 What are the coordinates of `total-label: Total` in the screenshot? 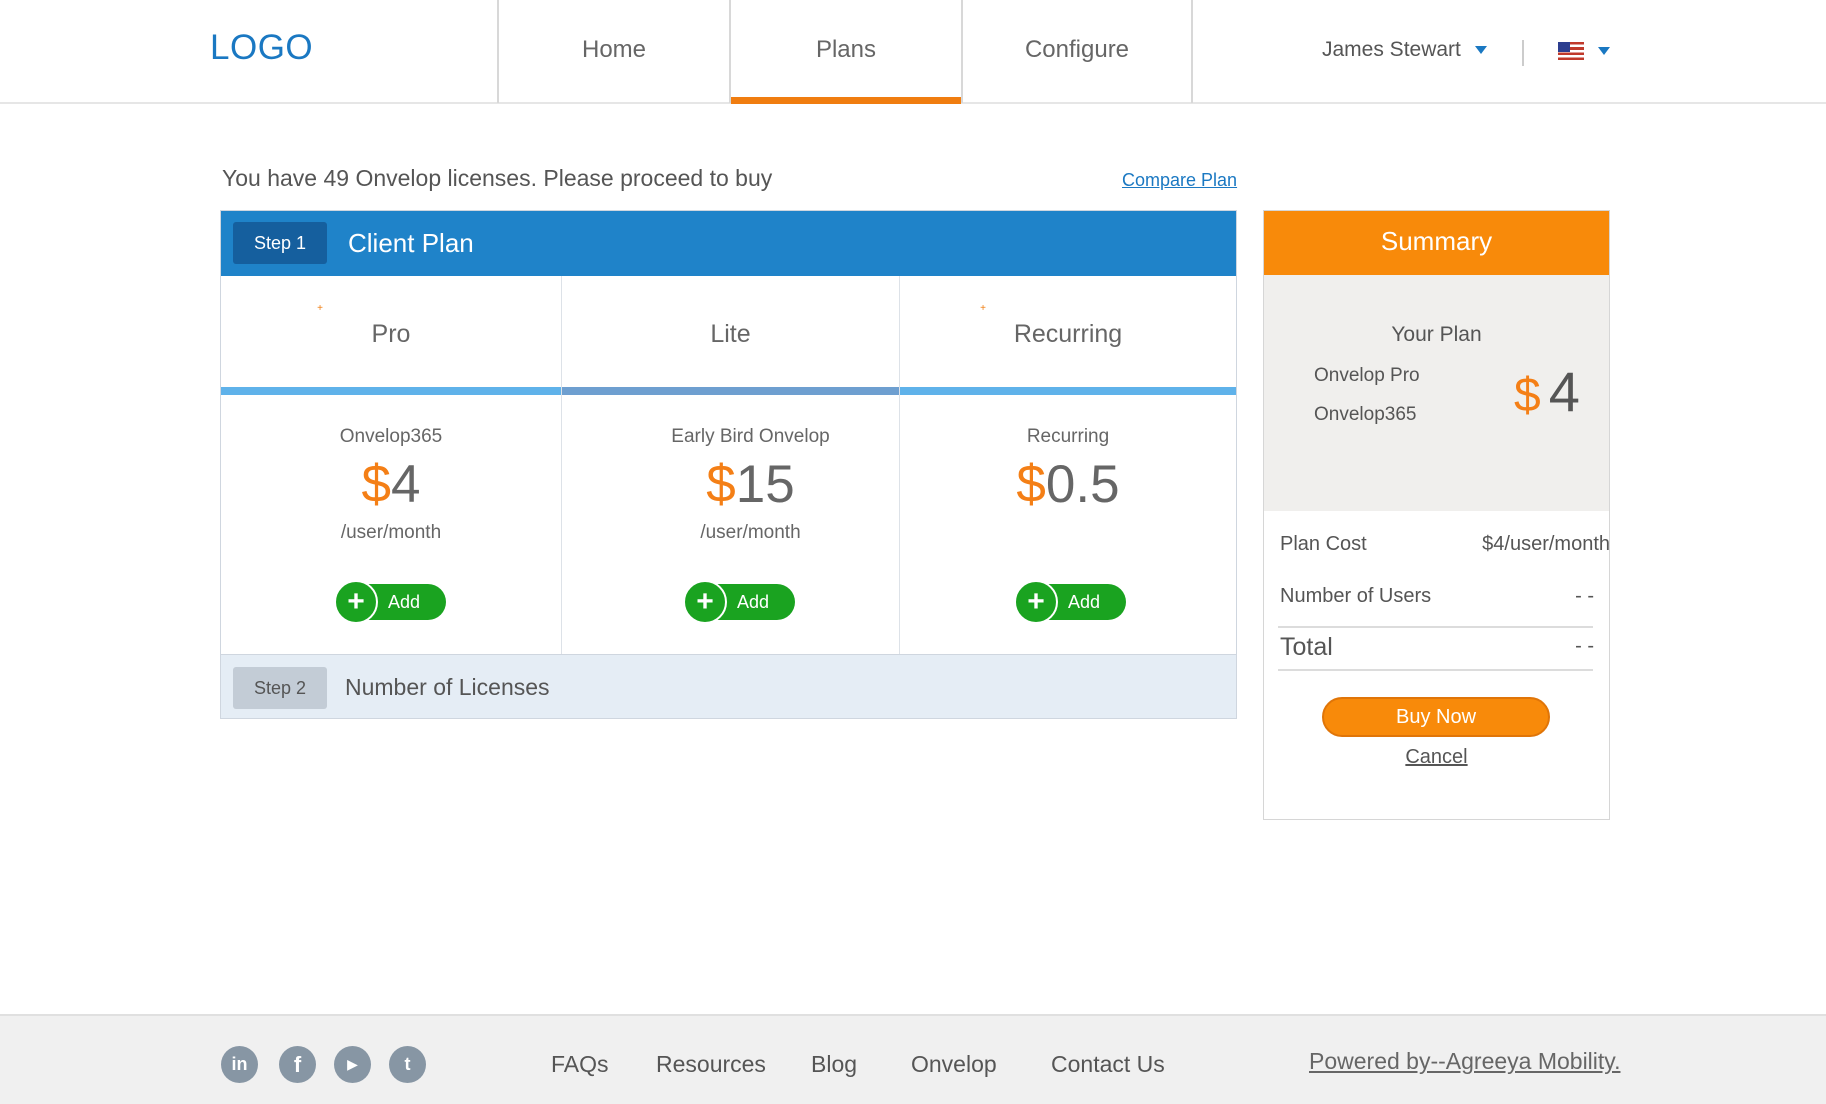 It's located at (1306, 647).